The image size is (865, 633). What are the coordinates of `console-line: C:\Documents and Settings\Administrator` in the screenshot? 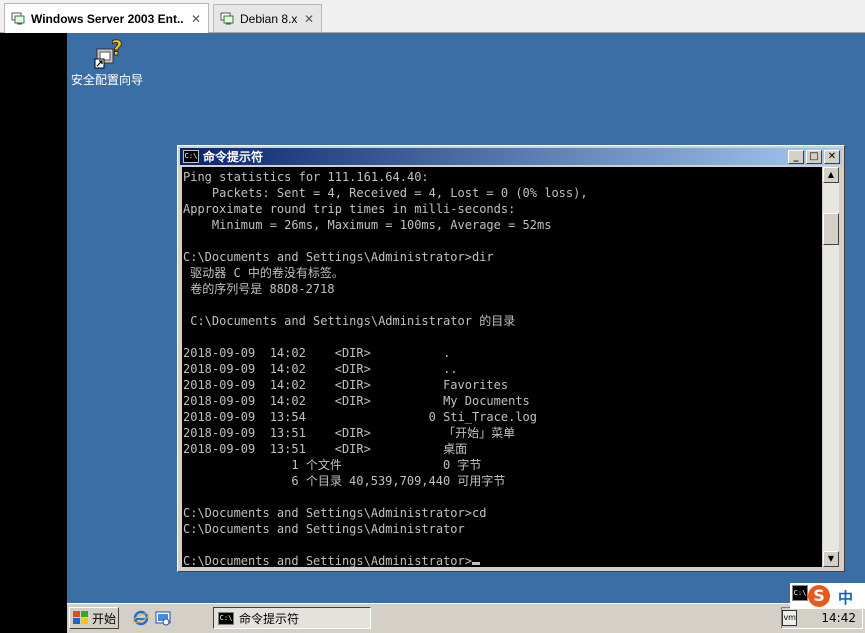 It's located at (324, 529).